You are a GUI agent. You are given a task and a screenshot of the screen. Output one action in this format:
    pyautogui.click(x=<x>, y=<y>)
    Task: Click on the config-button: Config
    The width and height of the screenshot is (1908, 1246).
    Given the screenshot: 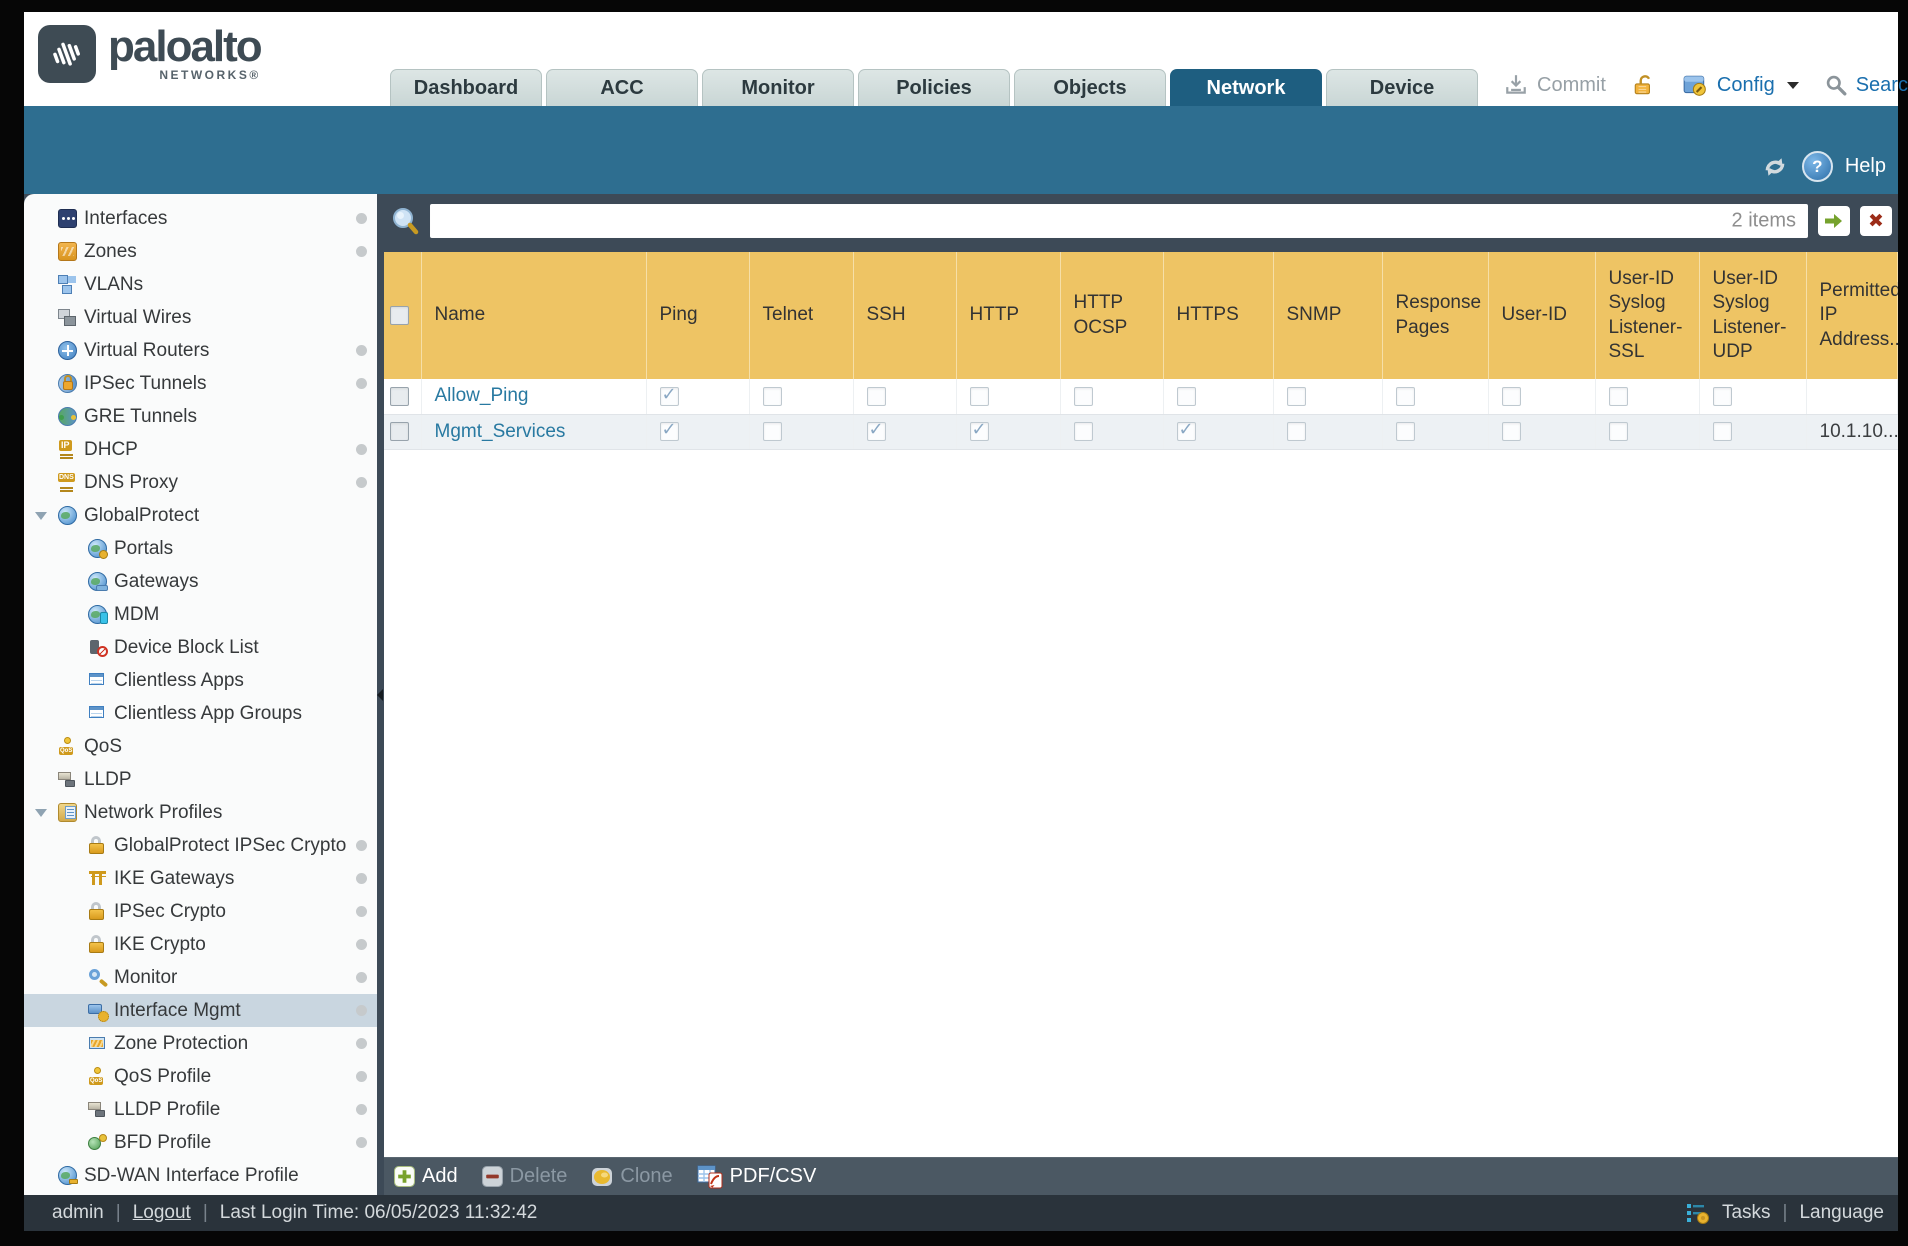 What is the action you would take?
    pyautogui.click(x=1746, y=85)
    